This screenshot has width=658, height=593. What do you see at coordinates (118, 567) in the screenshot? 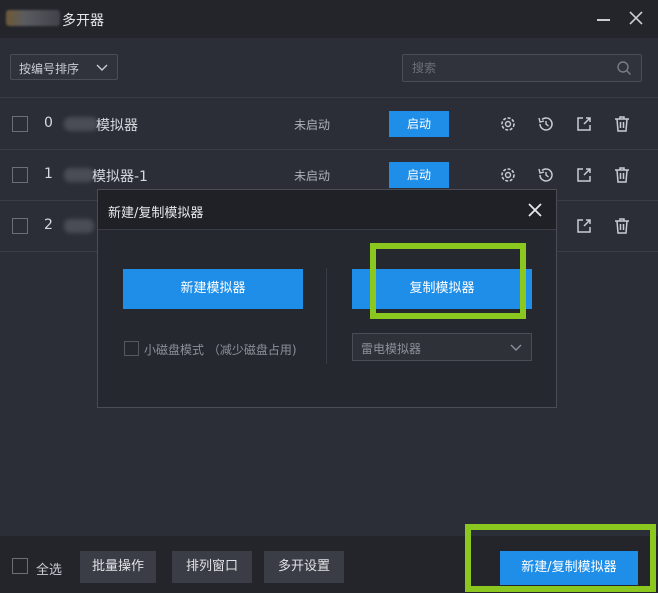
I see `batch-ops-button: 批量操作` at bounding box center [118, 567].